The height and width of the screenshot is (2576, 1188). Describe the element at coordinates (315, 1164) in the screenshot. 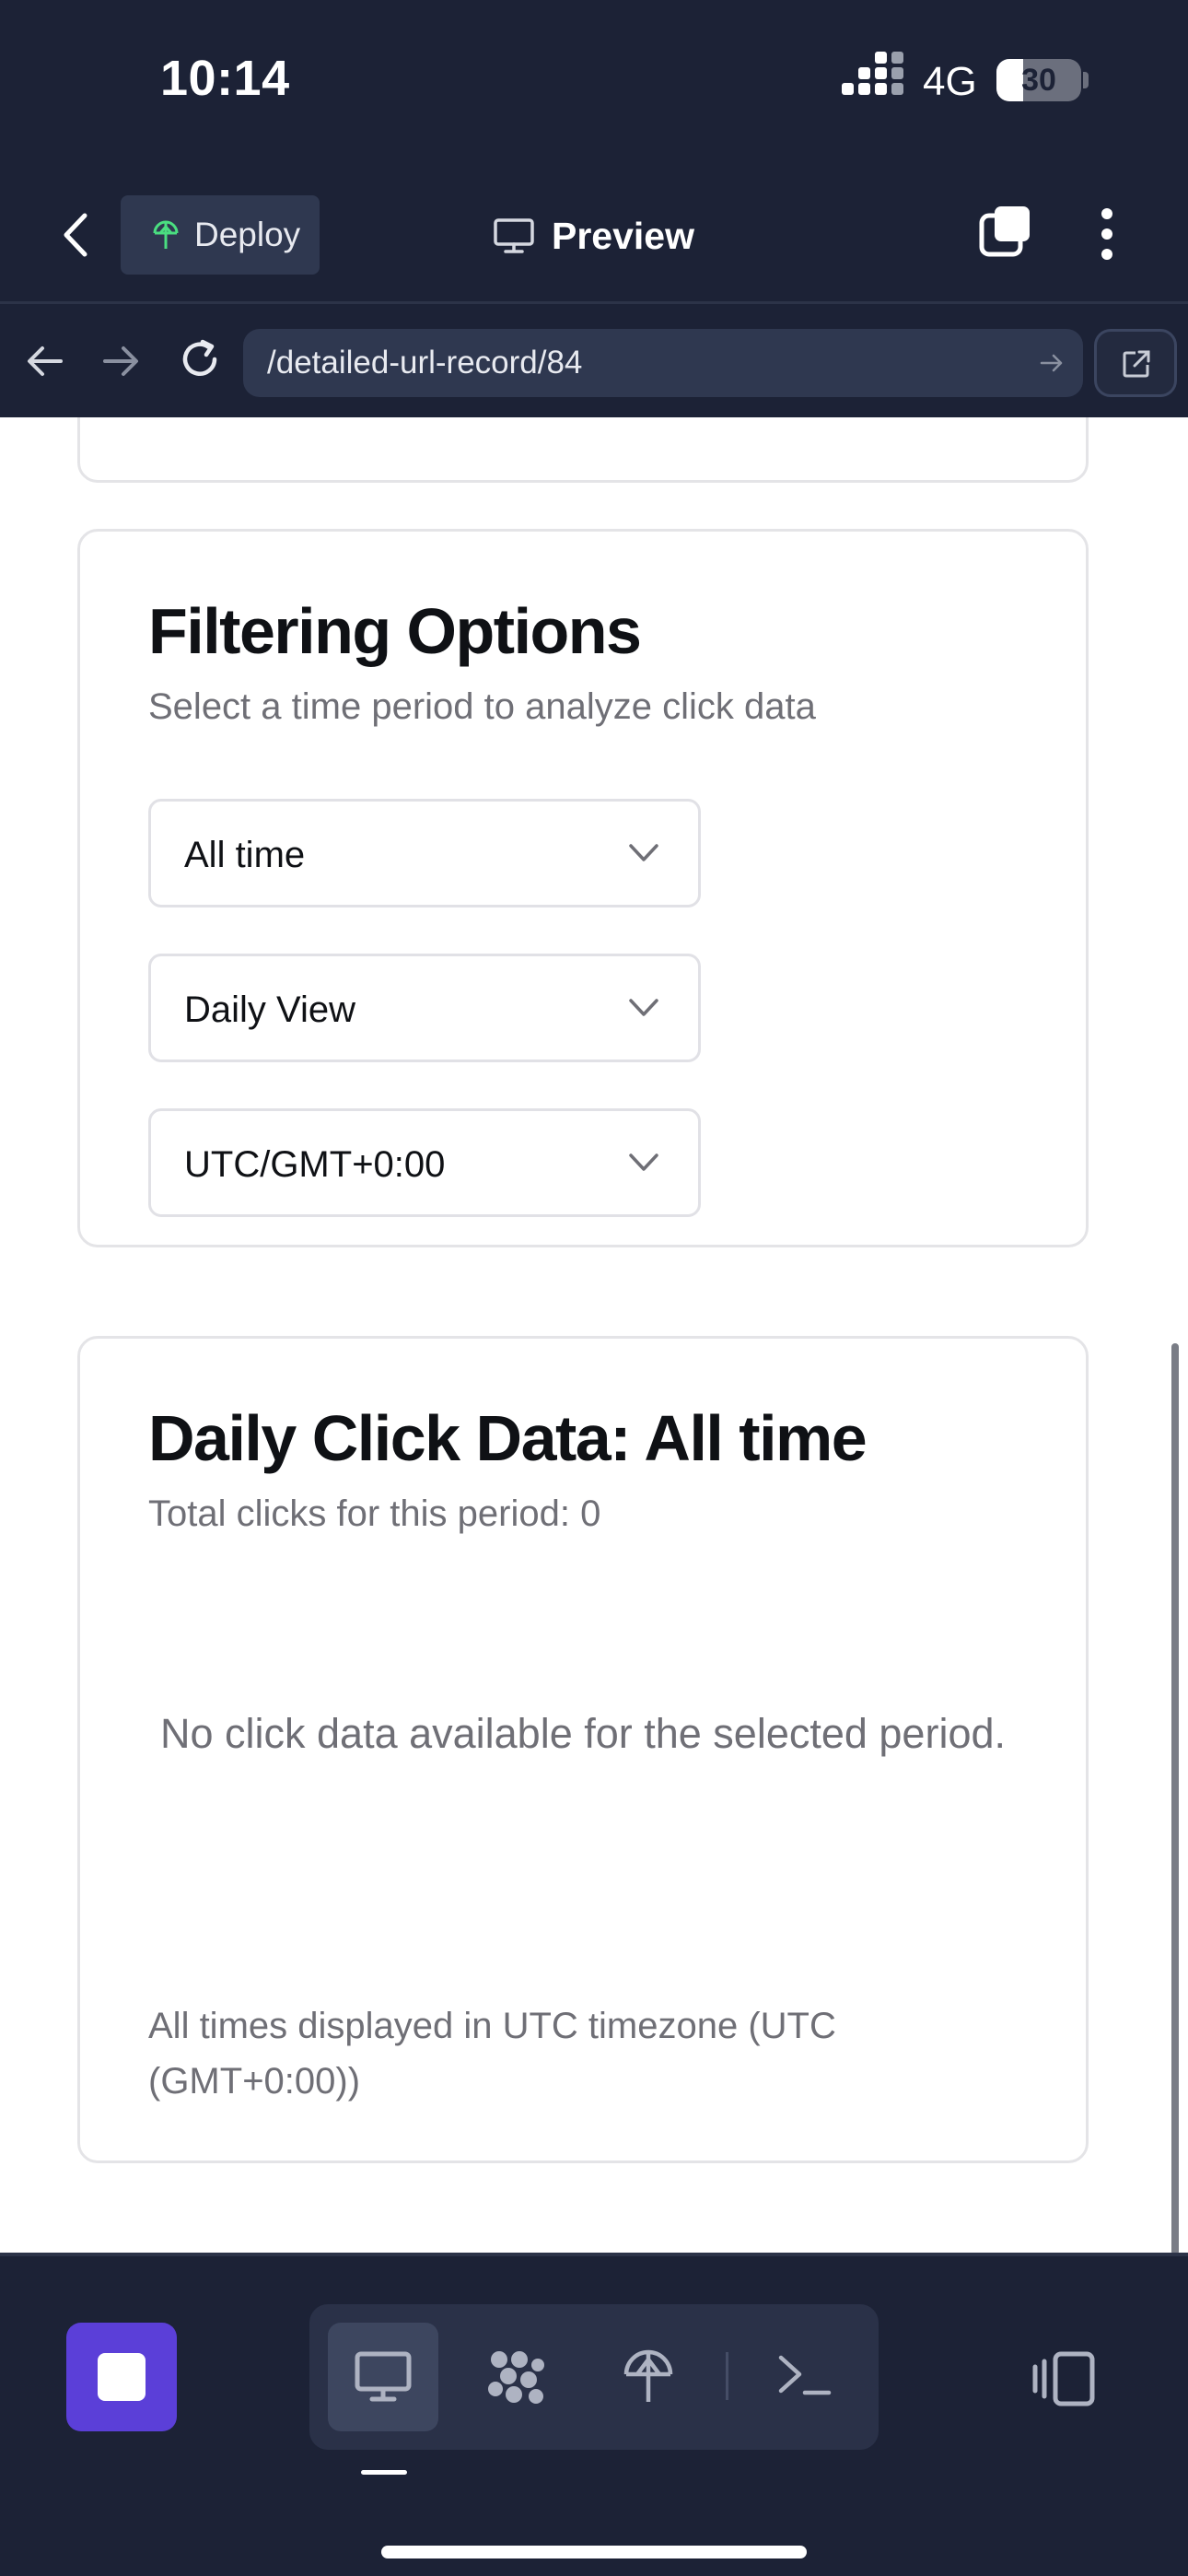

I see `timezone-value: UTC/GMT+0:00` at that location.